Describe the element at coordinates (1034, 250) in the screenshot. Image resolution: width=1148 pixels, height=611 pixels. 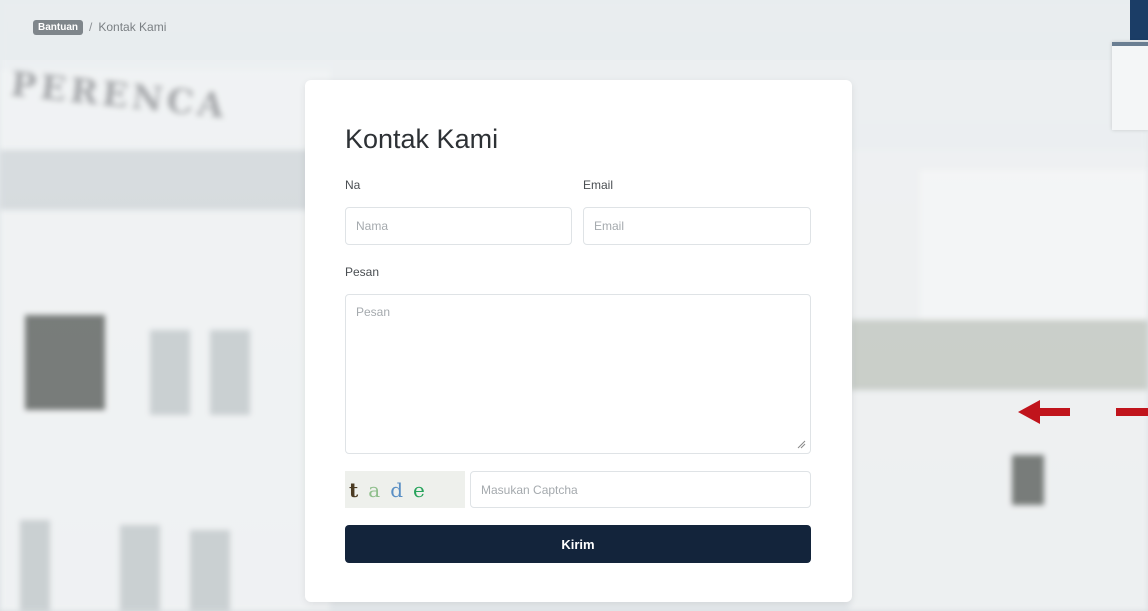
I see `background-building-far` at that location.